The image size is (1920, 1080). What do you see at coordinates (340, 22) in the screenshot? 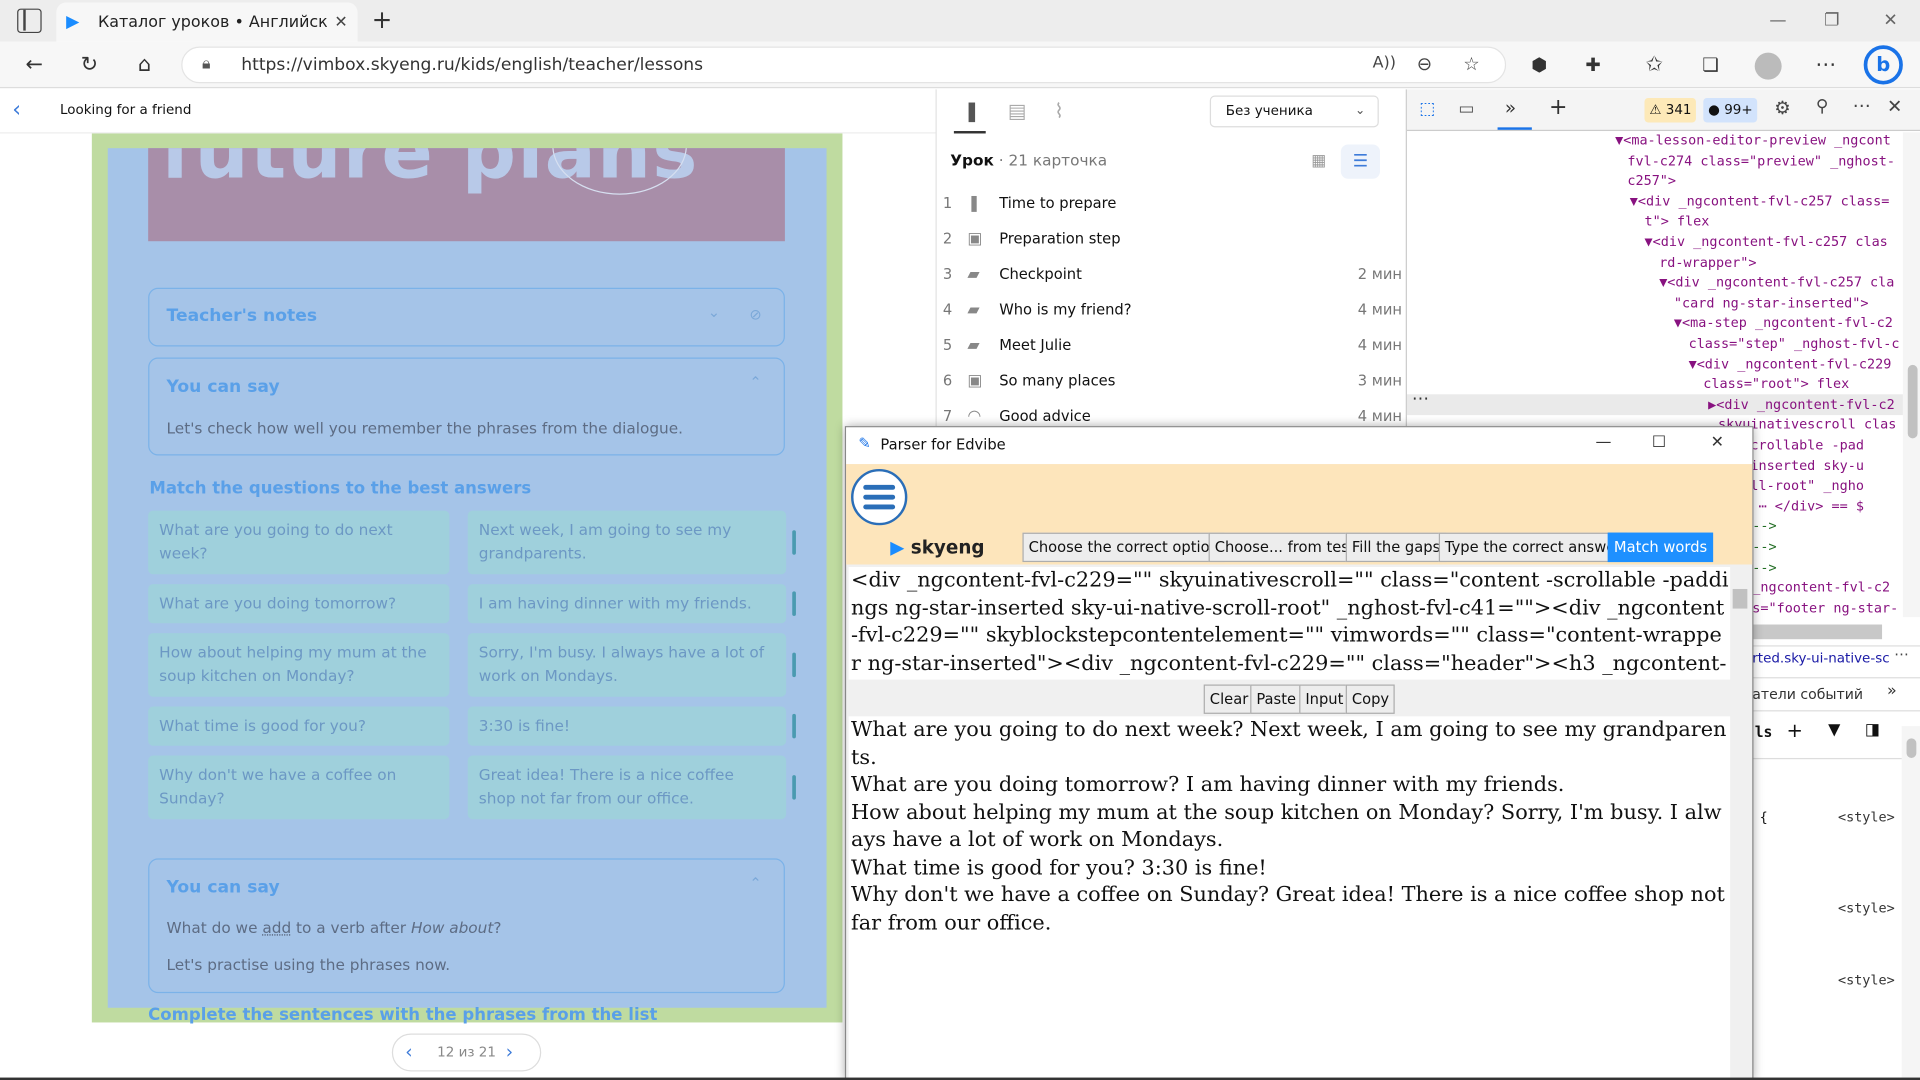
I see `tab-close-icon: ✕` at bounding box center [340, 22].